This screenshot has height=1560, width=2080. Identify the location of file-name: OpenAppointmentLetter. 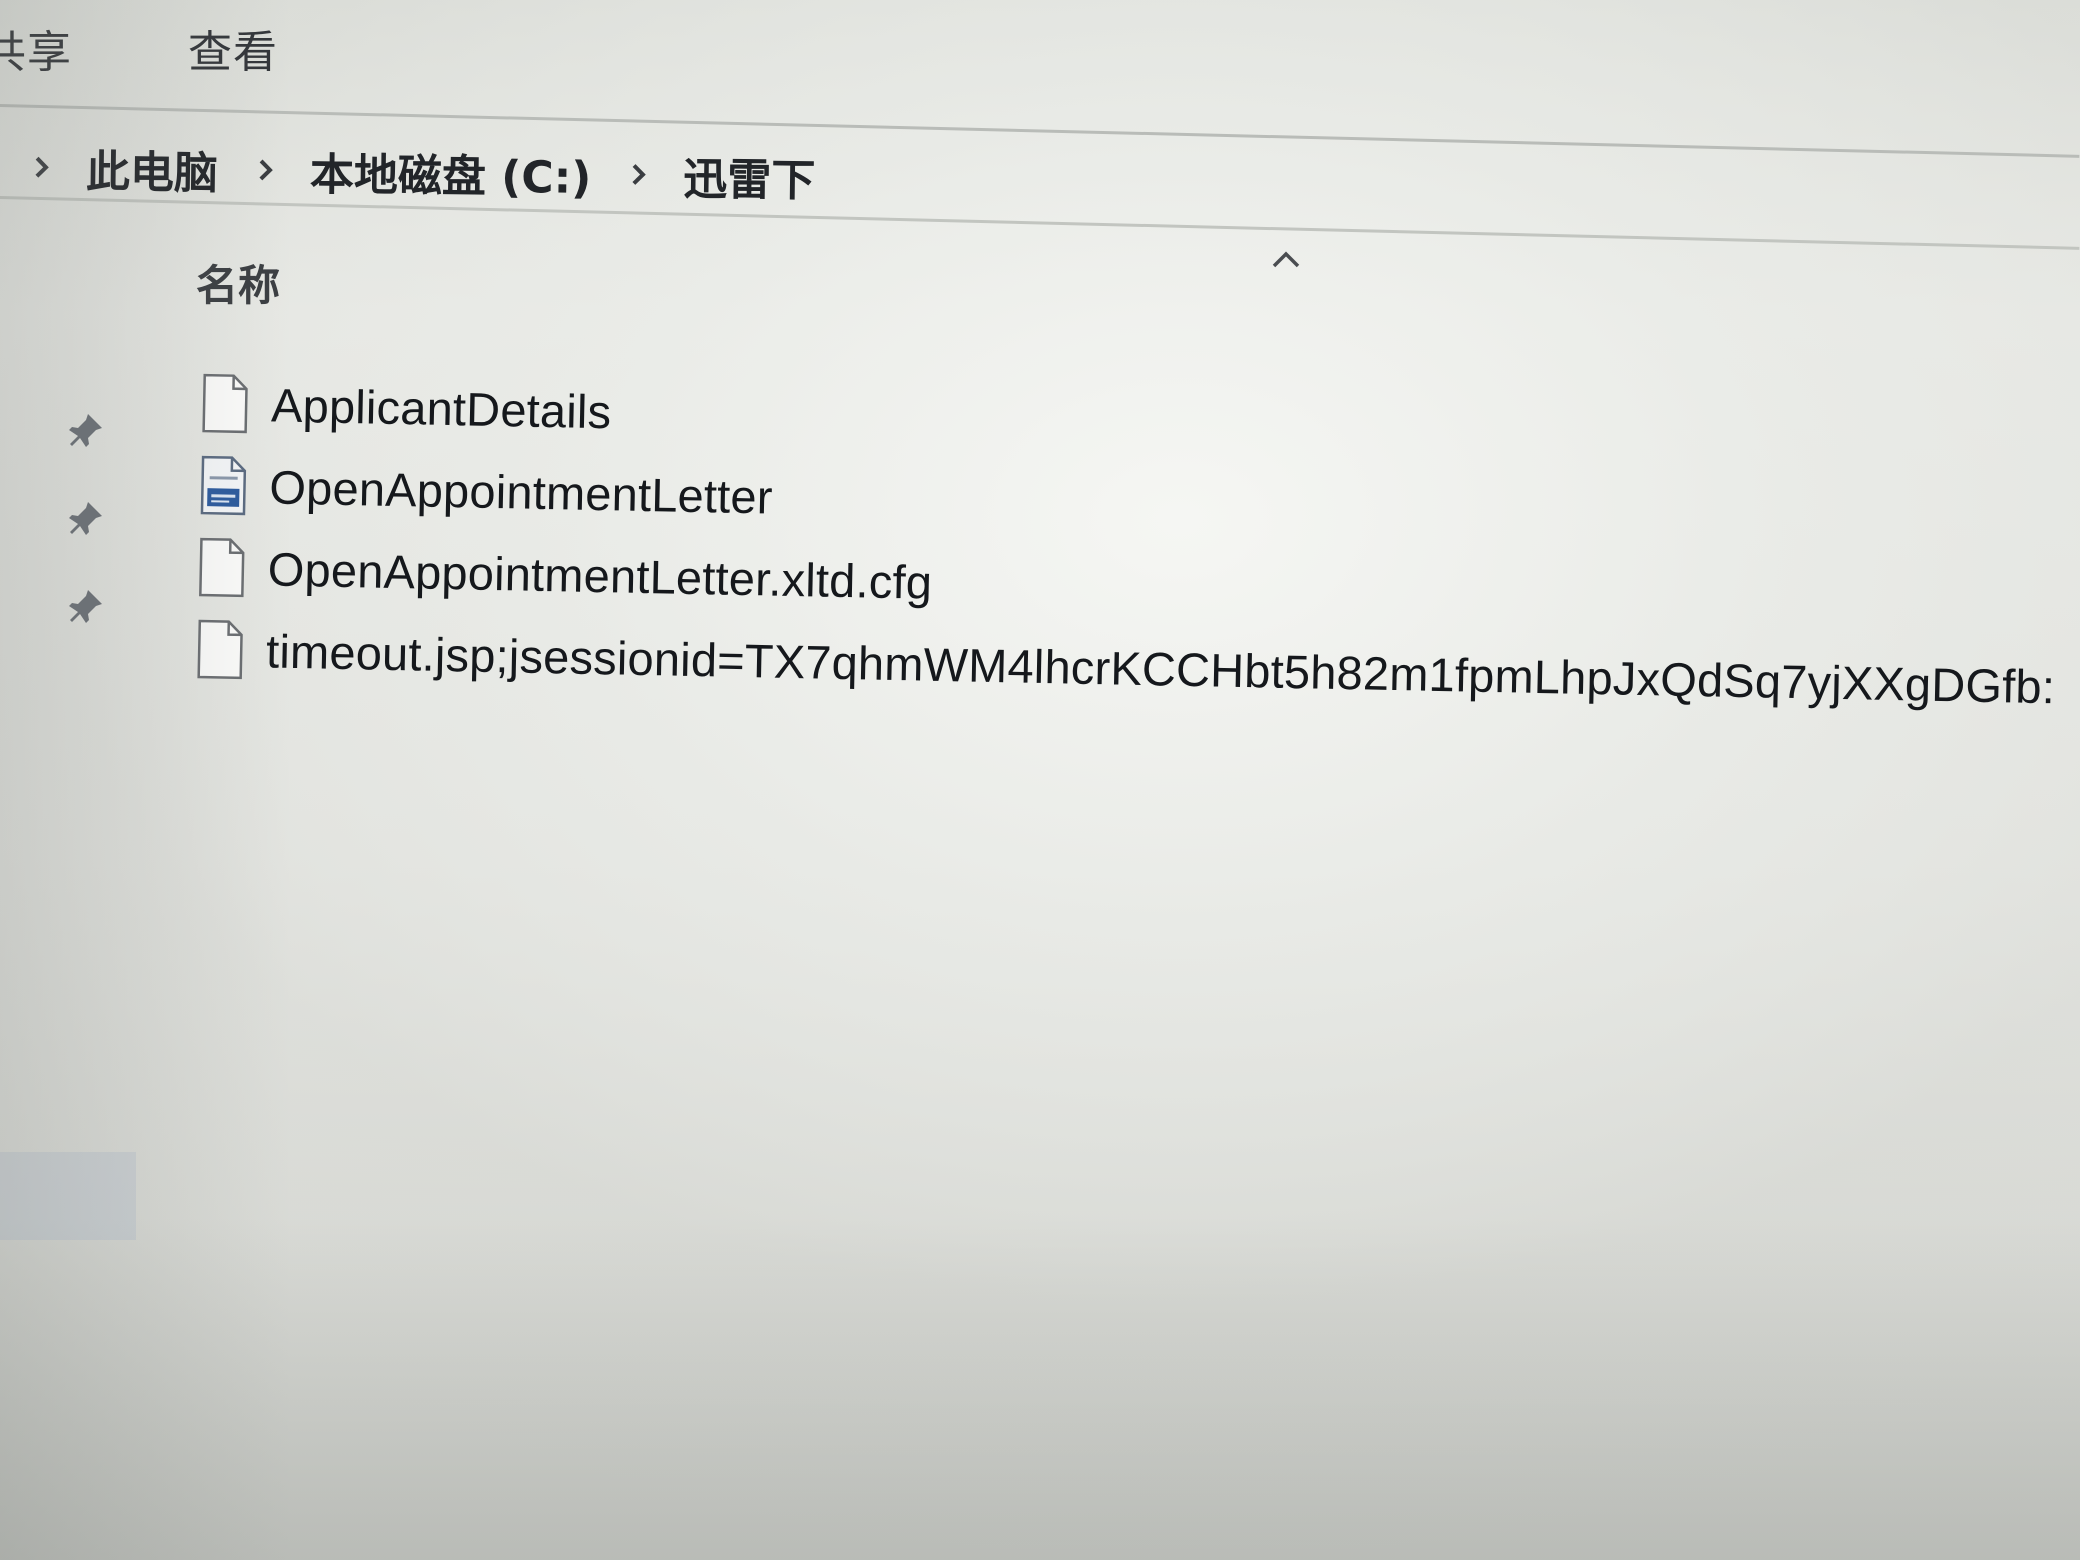
(521, 491).